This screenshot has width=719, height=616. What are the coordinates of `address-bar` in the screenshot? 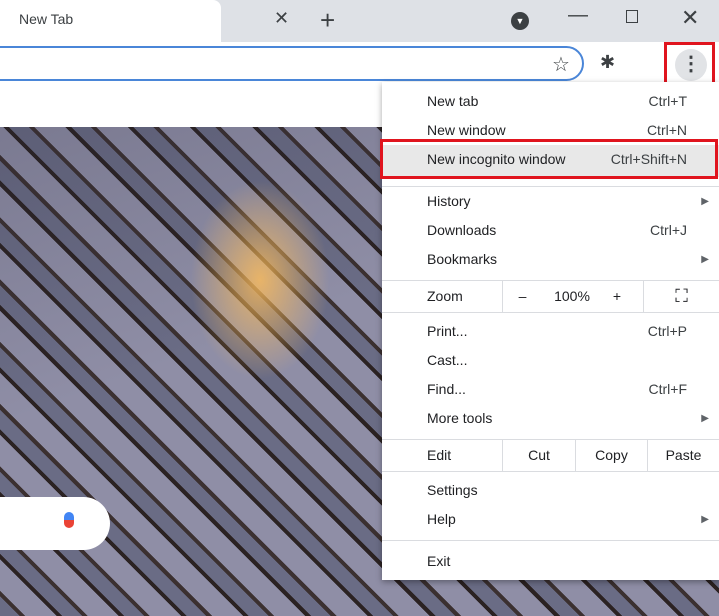 It's located at (292, 63).